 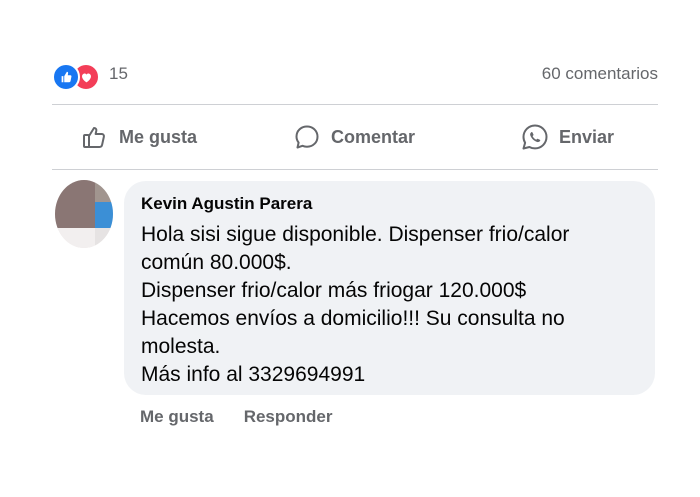 I want to click on comment-text-line: molesta., so click(x=181, y=346).